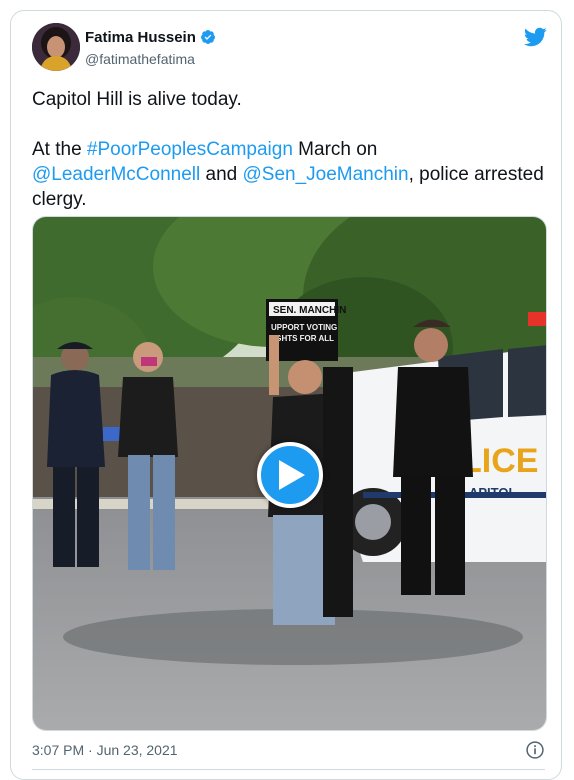  Describe the element at coordinates (116, 174) in the screenshot. I see `mention-link-mcconnell: @LeaderMcConnell` at that location.